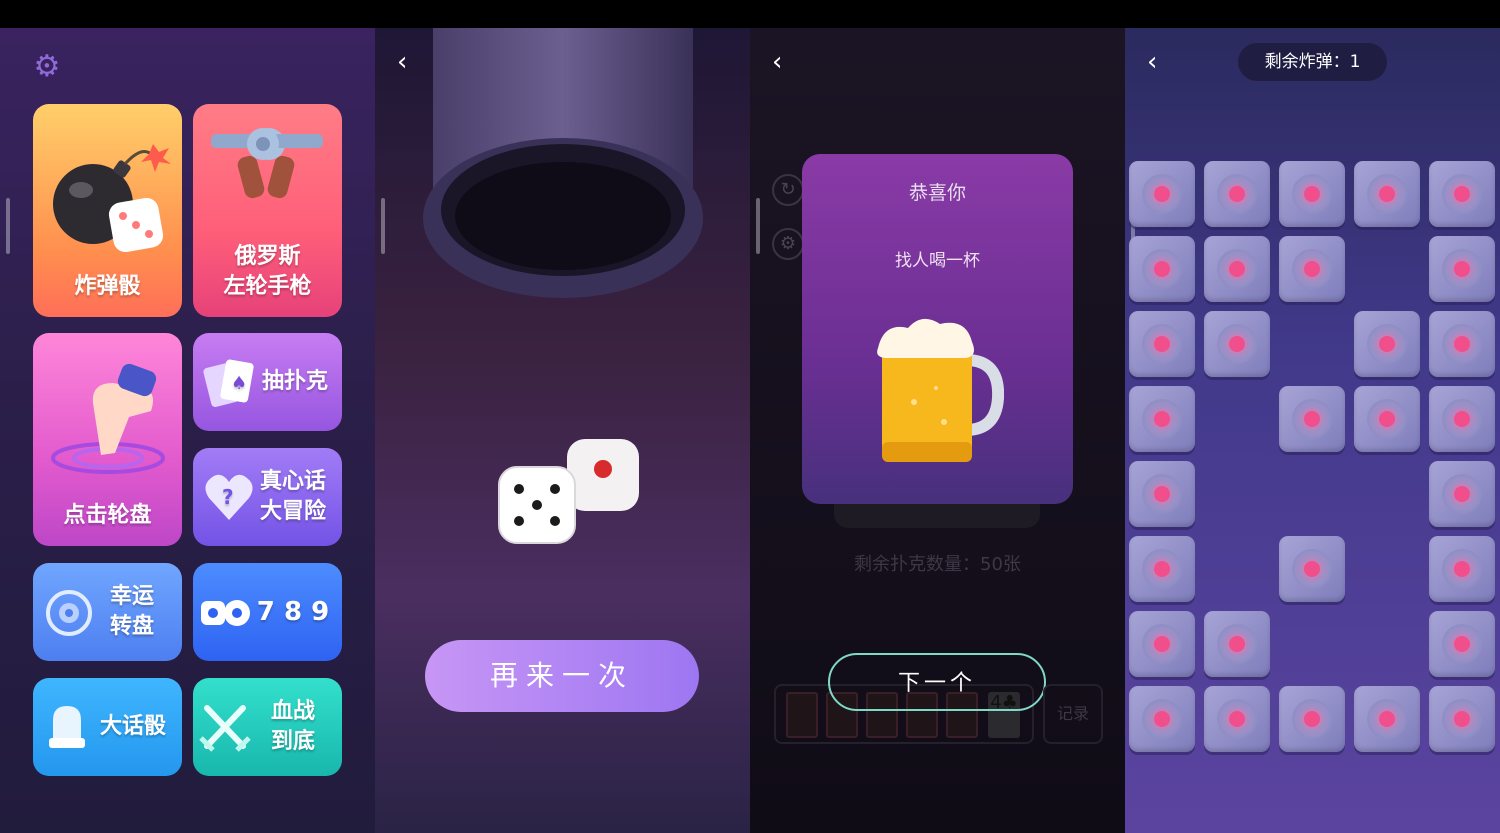 This screenshot has height=833, width=1500. What do you see at coordinates (267, 497) in the screenshot?
I see `tile-truth-or-dare: ? 真心话 大冒险` at bounding box center [267, 497].